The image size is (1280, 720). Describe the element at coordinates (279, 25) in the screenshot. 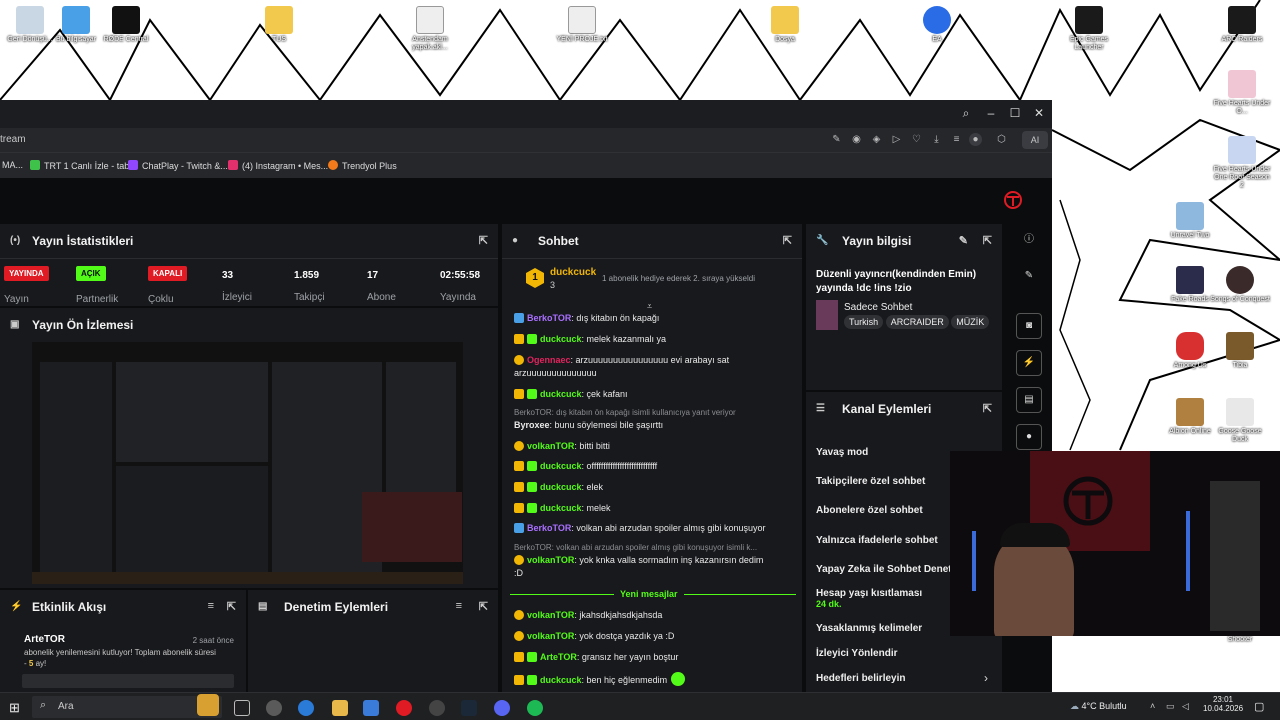

I see `desktop-icon-tus: TUS` at that location.